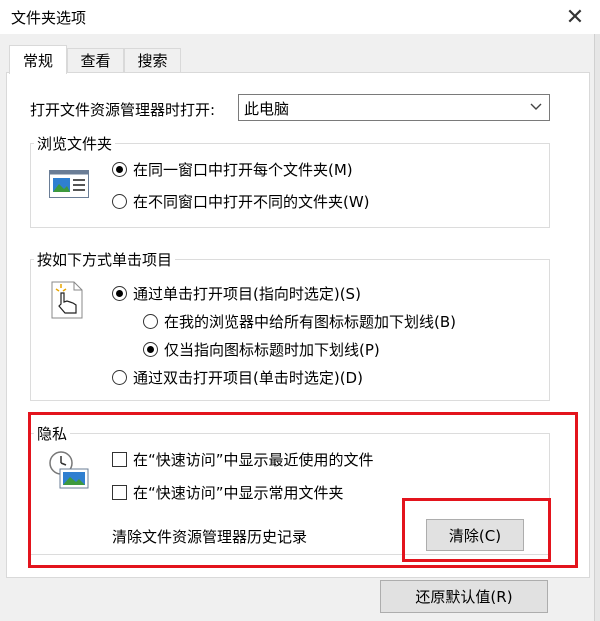 This screenshot has height=621, width=600. What do you see at coordinates (238, 493) in the screenshot?
I see `checkbox-show-frequent-folders-label: 在“快速访问”中显示常用文件夹` at bounding box center [238, 493].